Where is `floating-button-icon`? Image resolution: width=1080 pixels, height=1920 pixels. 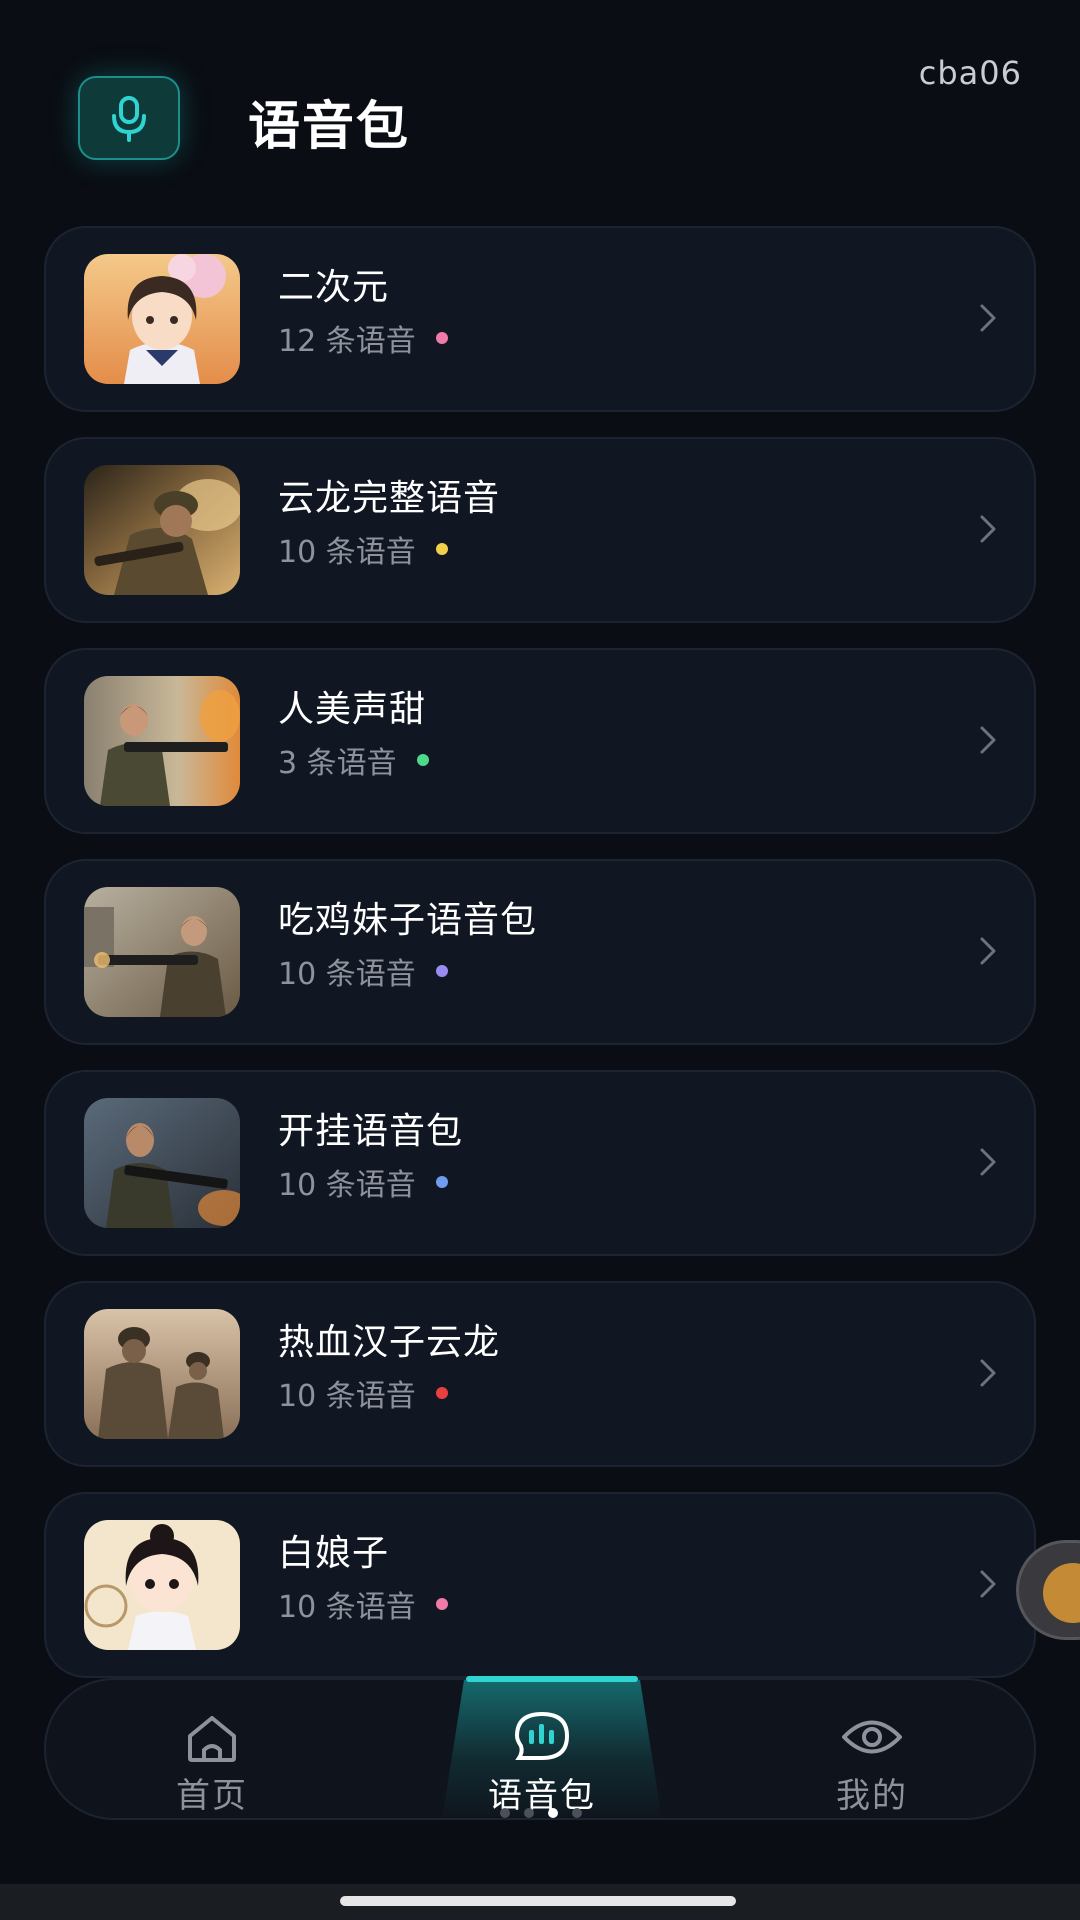 floating-button-icon is located at coordinates (1061, 1593).